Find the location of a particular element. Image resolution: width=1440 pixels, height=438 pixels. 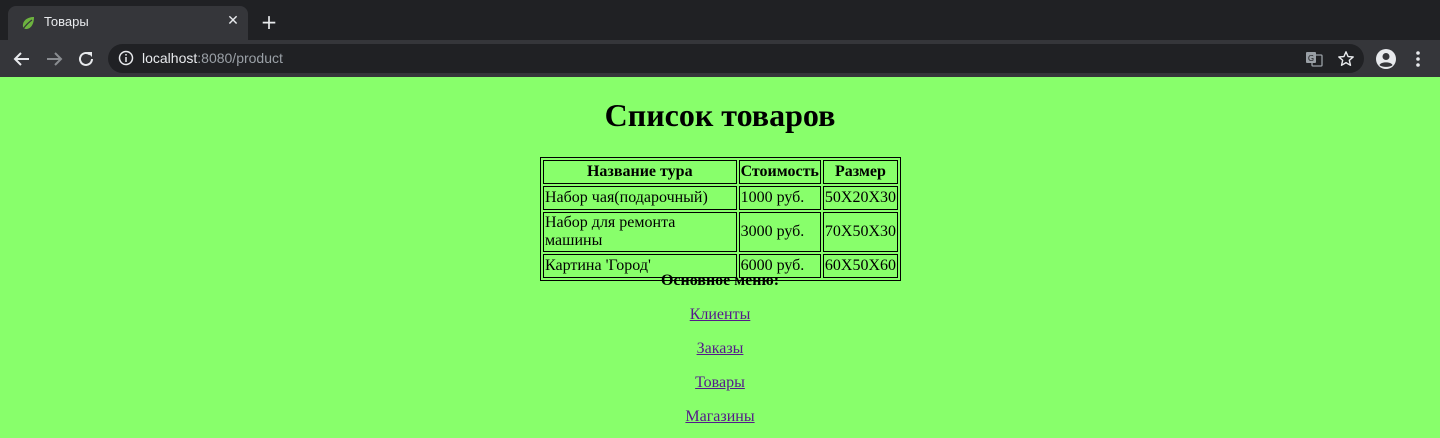

column-header: Название тура is located at coordinates (640, 172).